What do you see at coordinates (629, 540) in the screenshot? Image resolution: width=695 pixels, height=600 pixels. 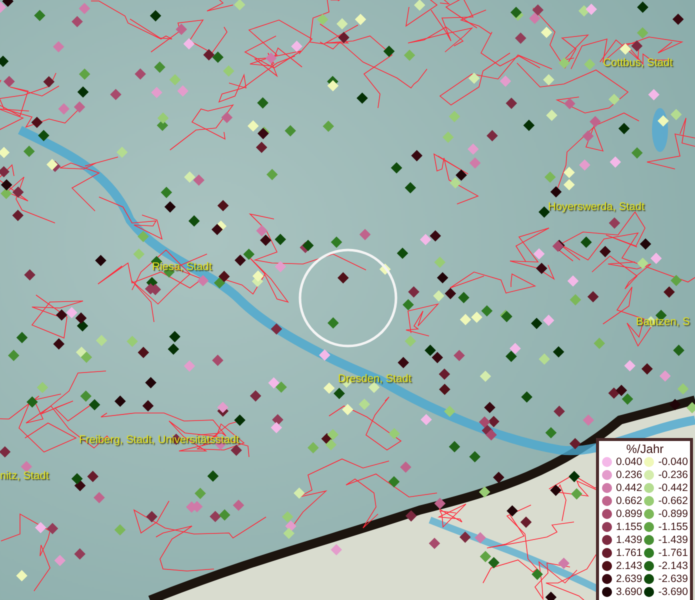 I see `legend-value: 1.439` at bounding box center [629, 540].